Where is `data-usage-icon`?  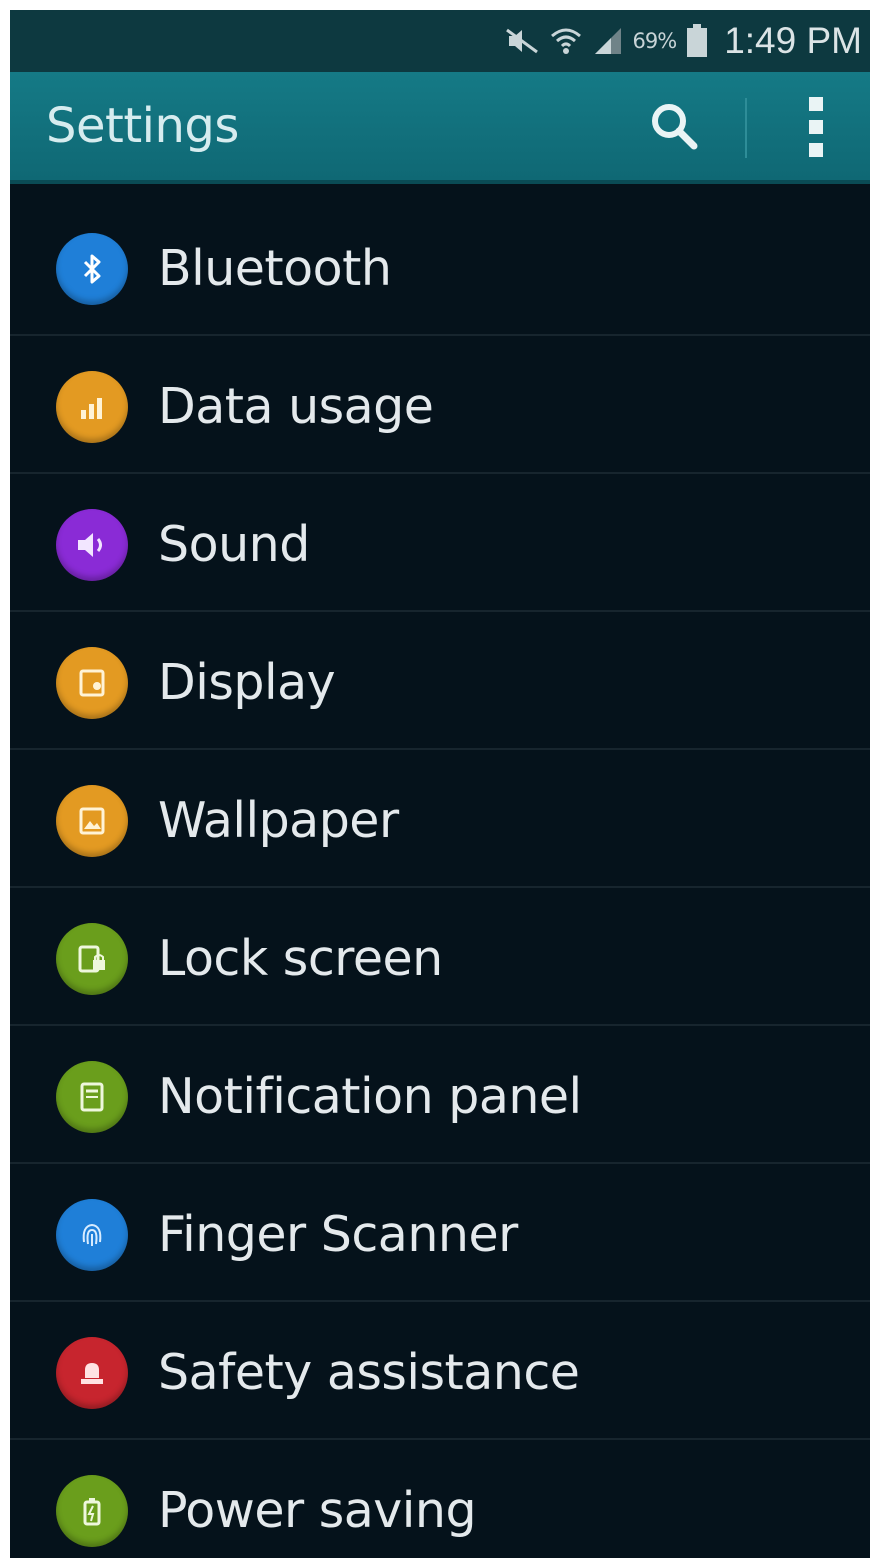 data-usage-icon is located at coordinates (92, 407).